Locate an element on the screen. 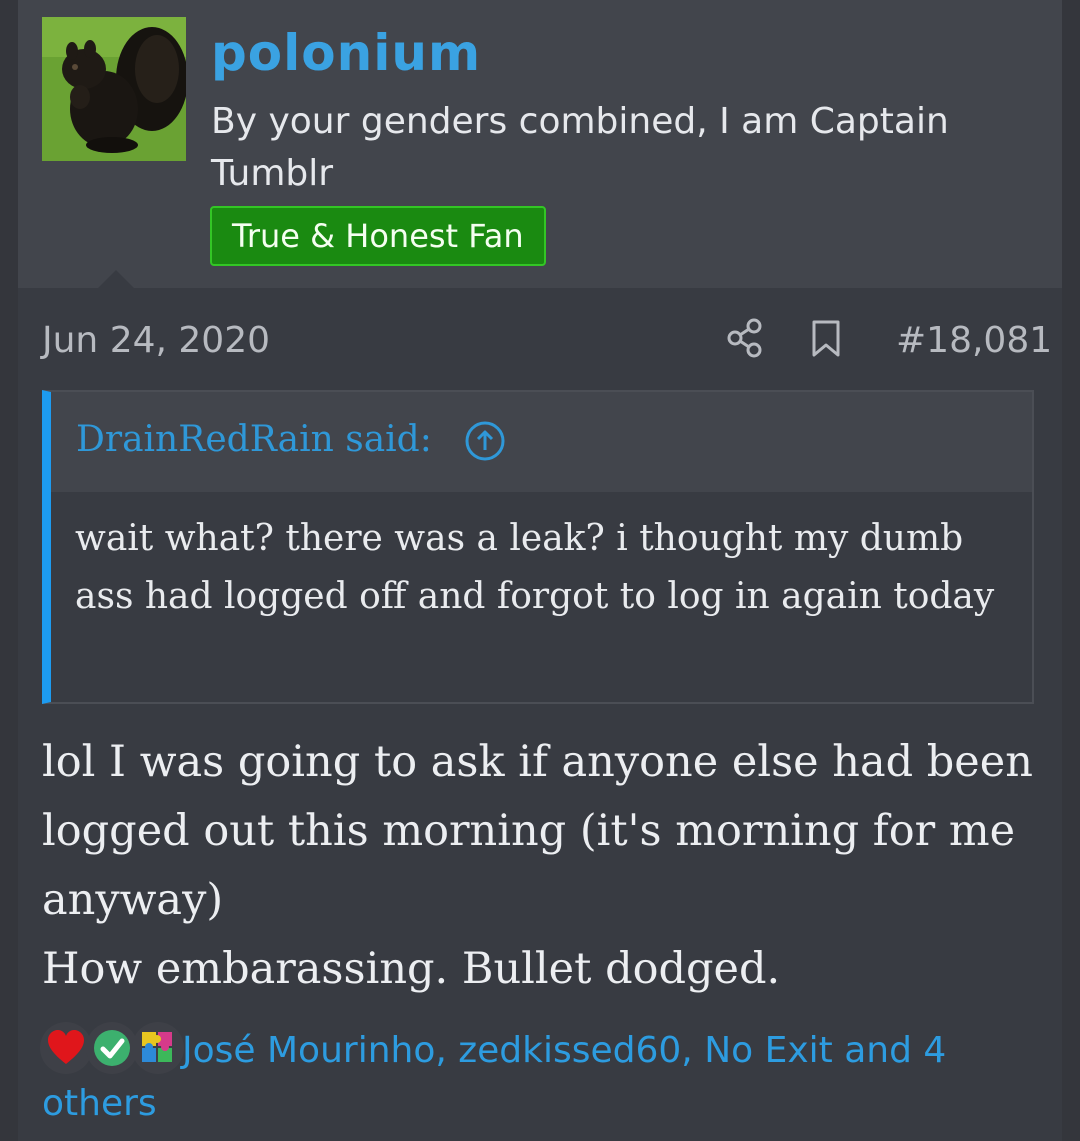 This screenshot has width=1080, height=1141. user-banner: True & Honest Fan is located at coordinates (378, 236).